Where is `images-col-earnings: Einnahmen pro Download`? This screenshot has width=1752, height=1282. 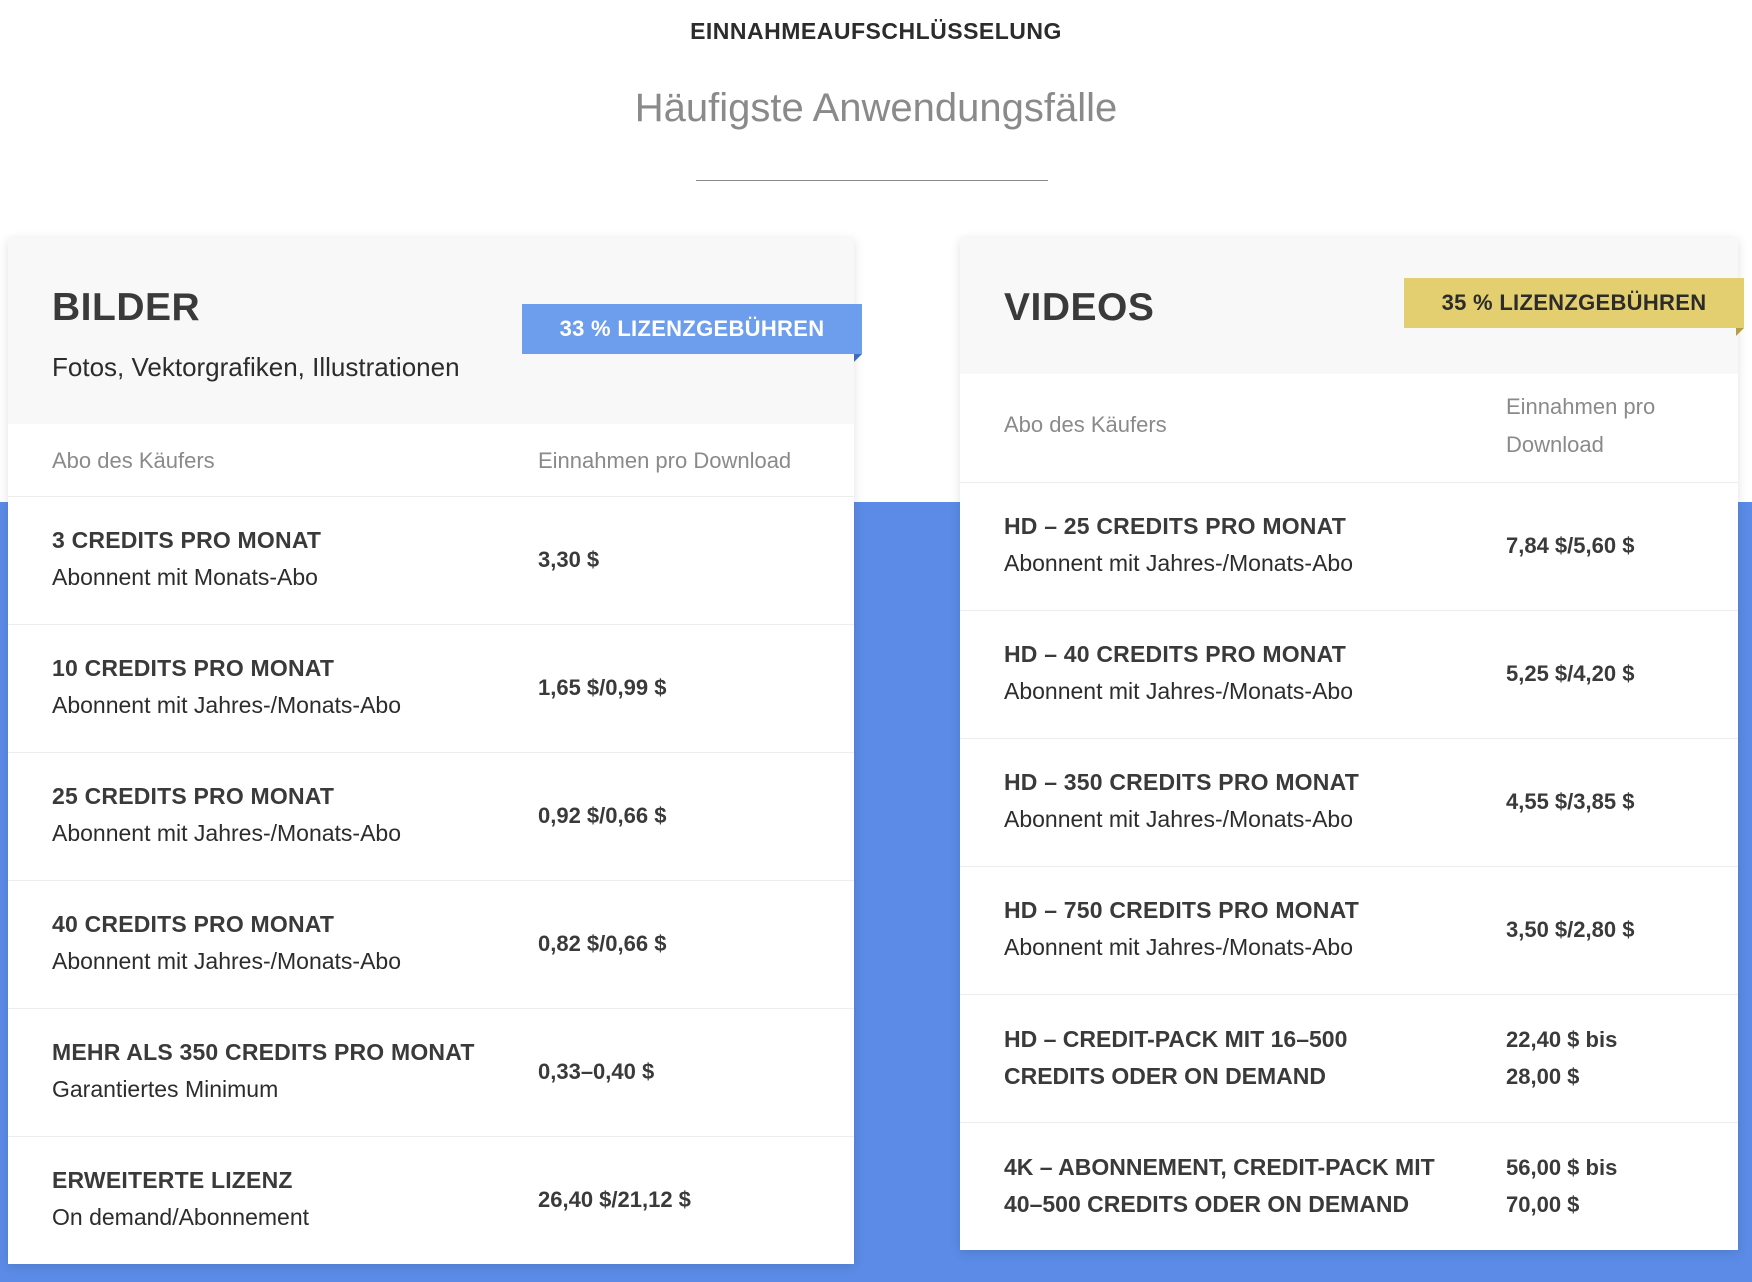 images-col-earnings: Einnahmen pro Download is located at coordinates (665, 460).